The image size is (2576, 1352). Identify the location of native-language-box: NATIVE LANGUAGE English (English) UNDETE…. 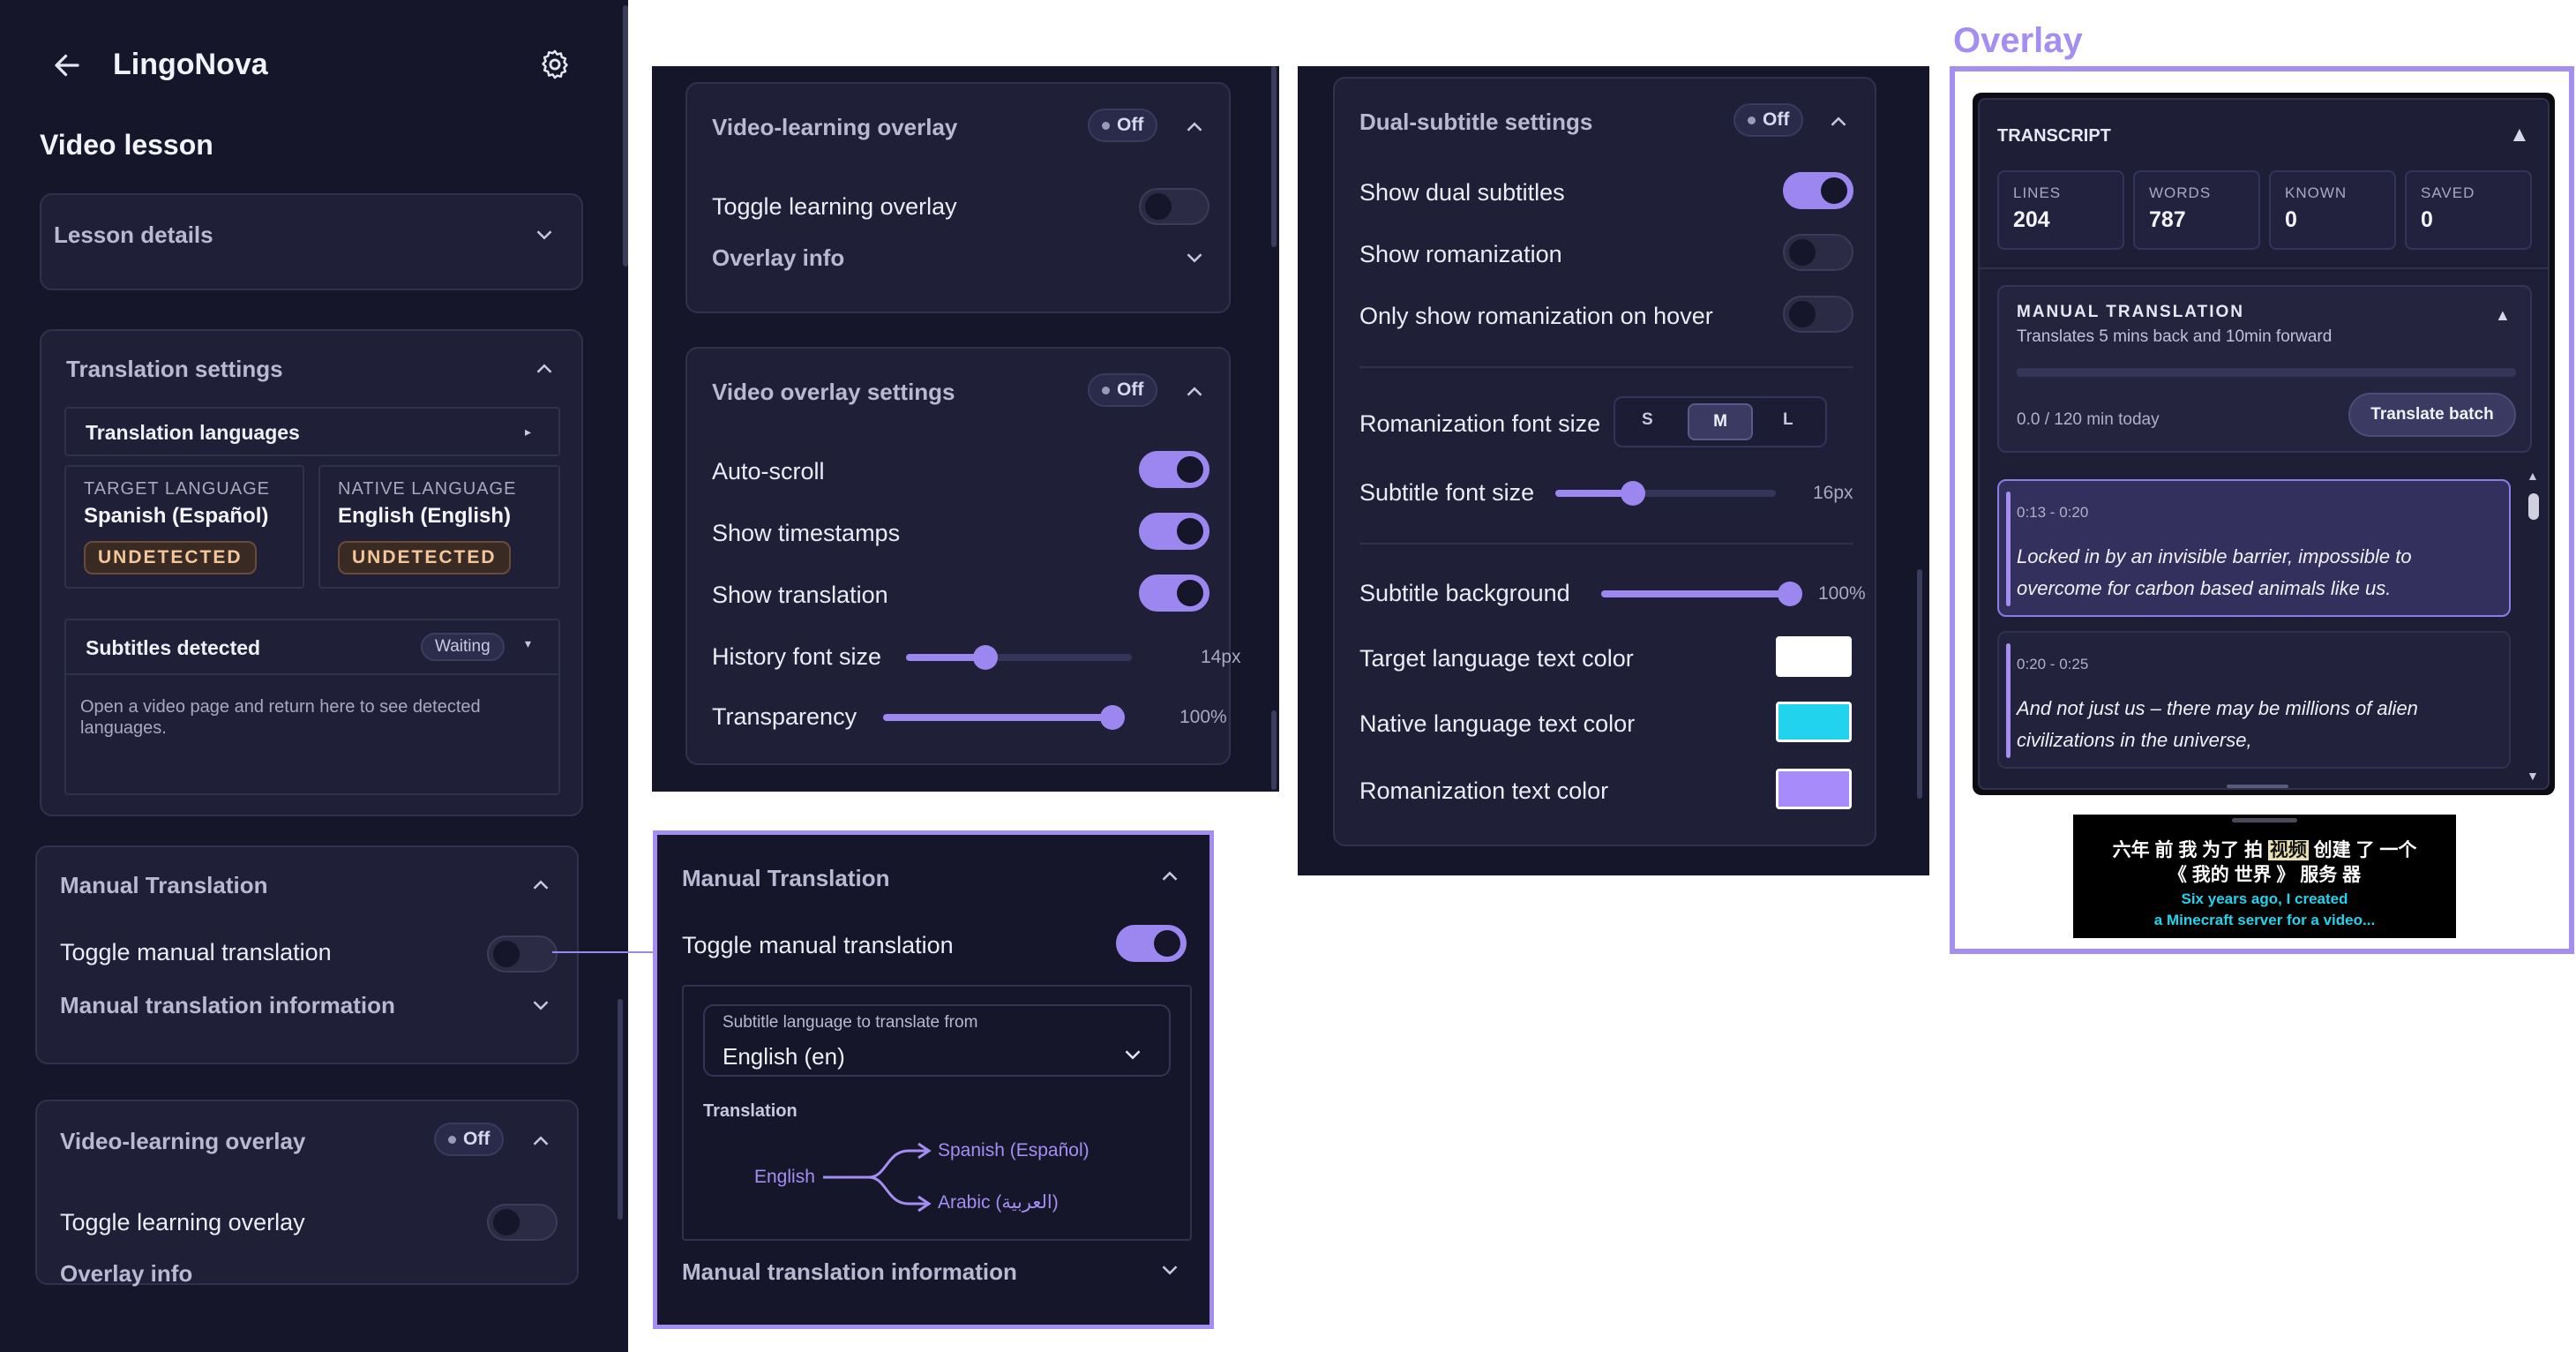
(439, 527).